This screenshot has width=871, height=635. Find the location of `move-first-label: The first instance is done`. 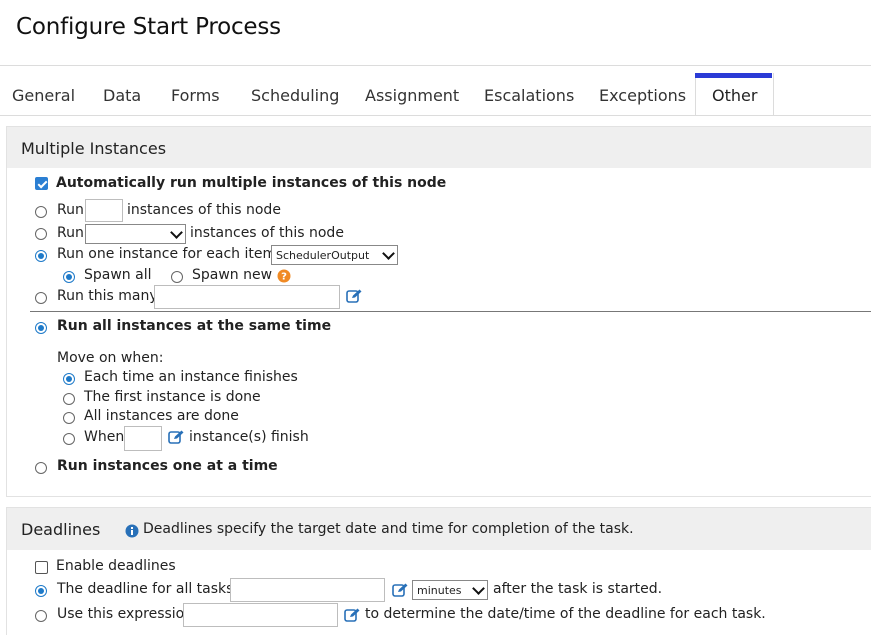

move-first-label: The first instance is done is located at coordinates (172, 397).